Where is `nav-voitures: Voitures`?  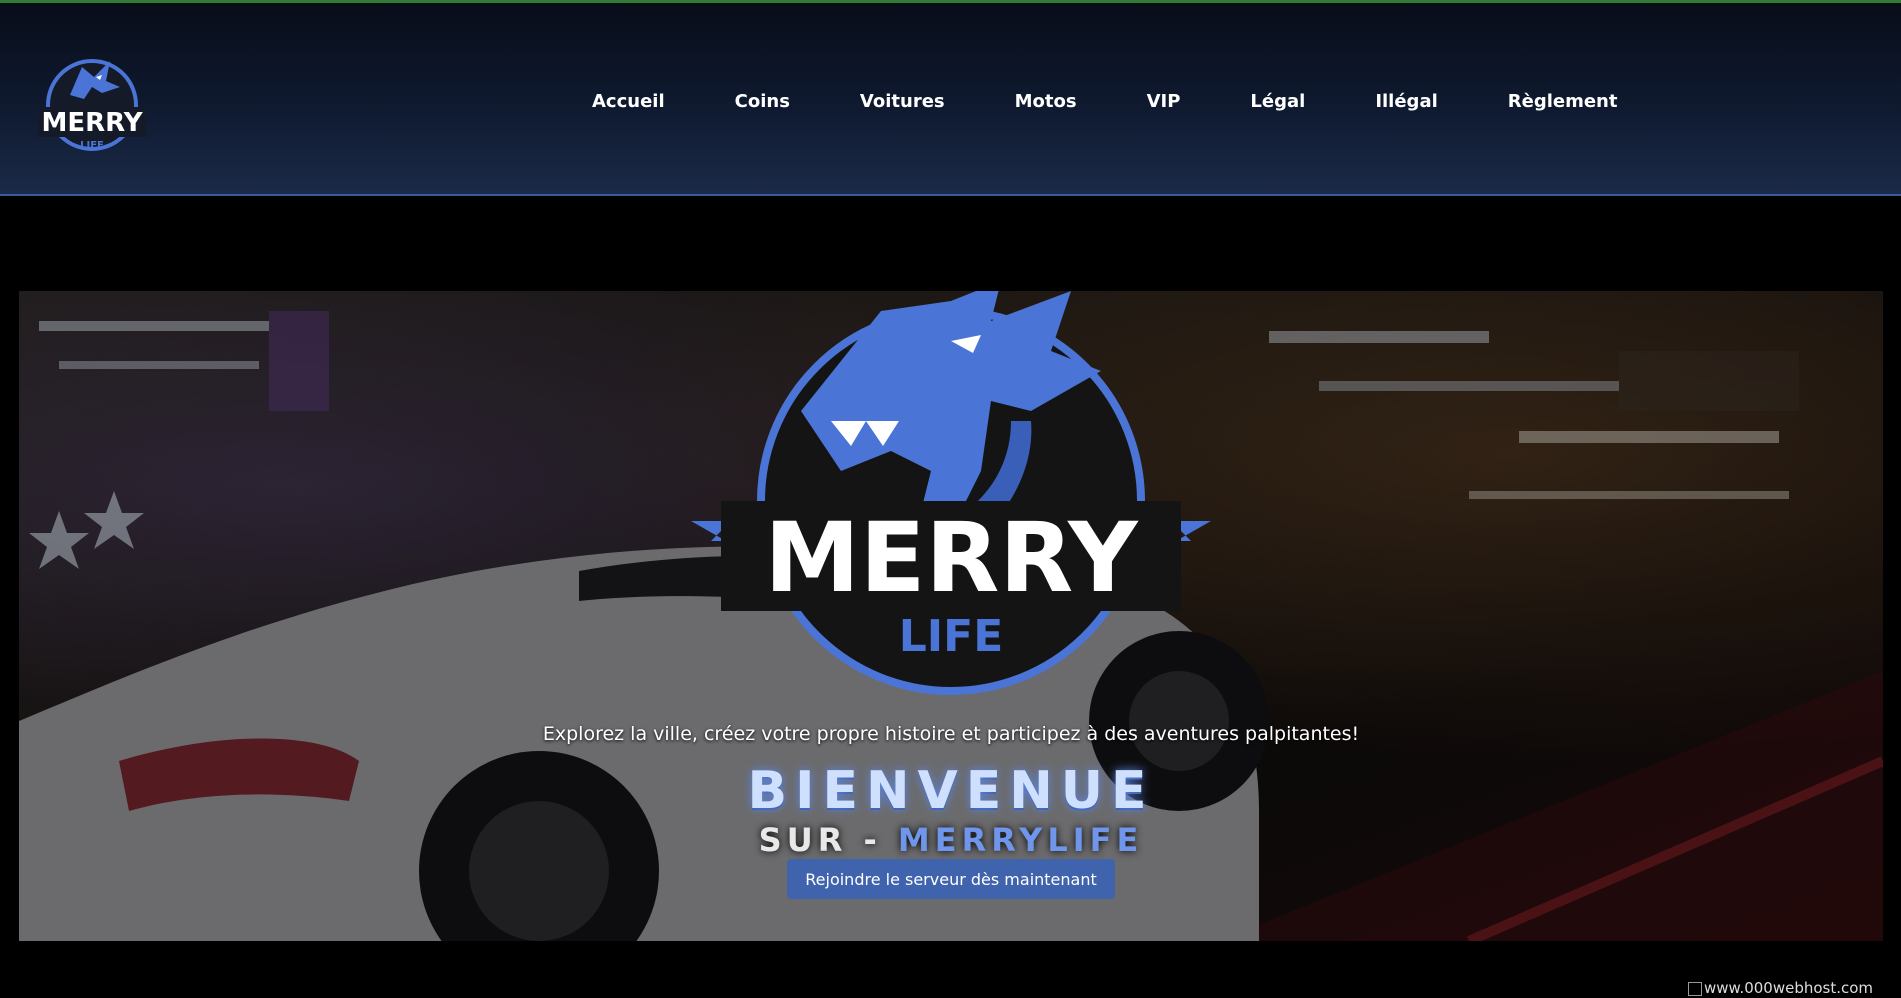 nav-voitures: Voitures is located at coordinates (902, 102).